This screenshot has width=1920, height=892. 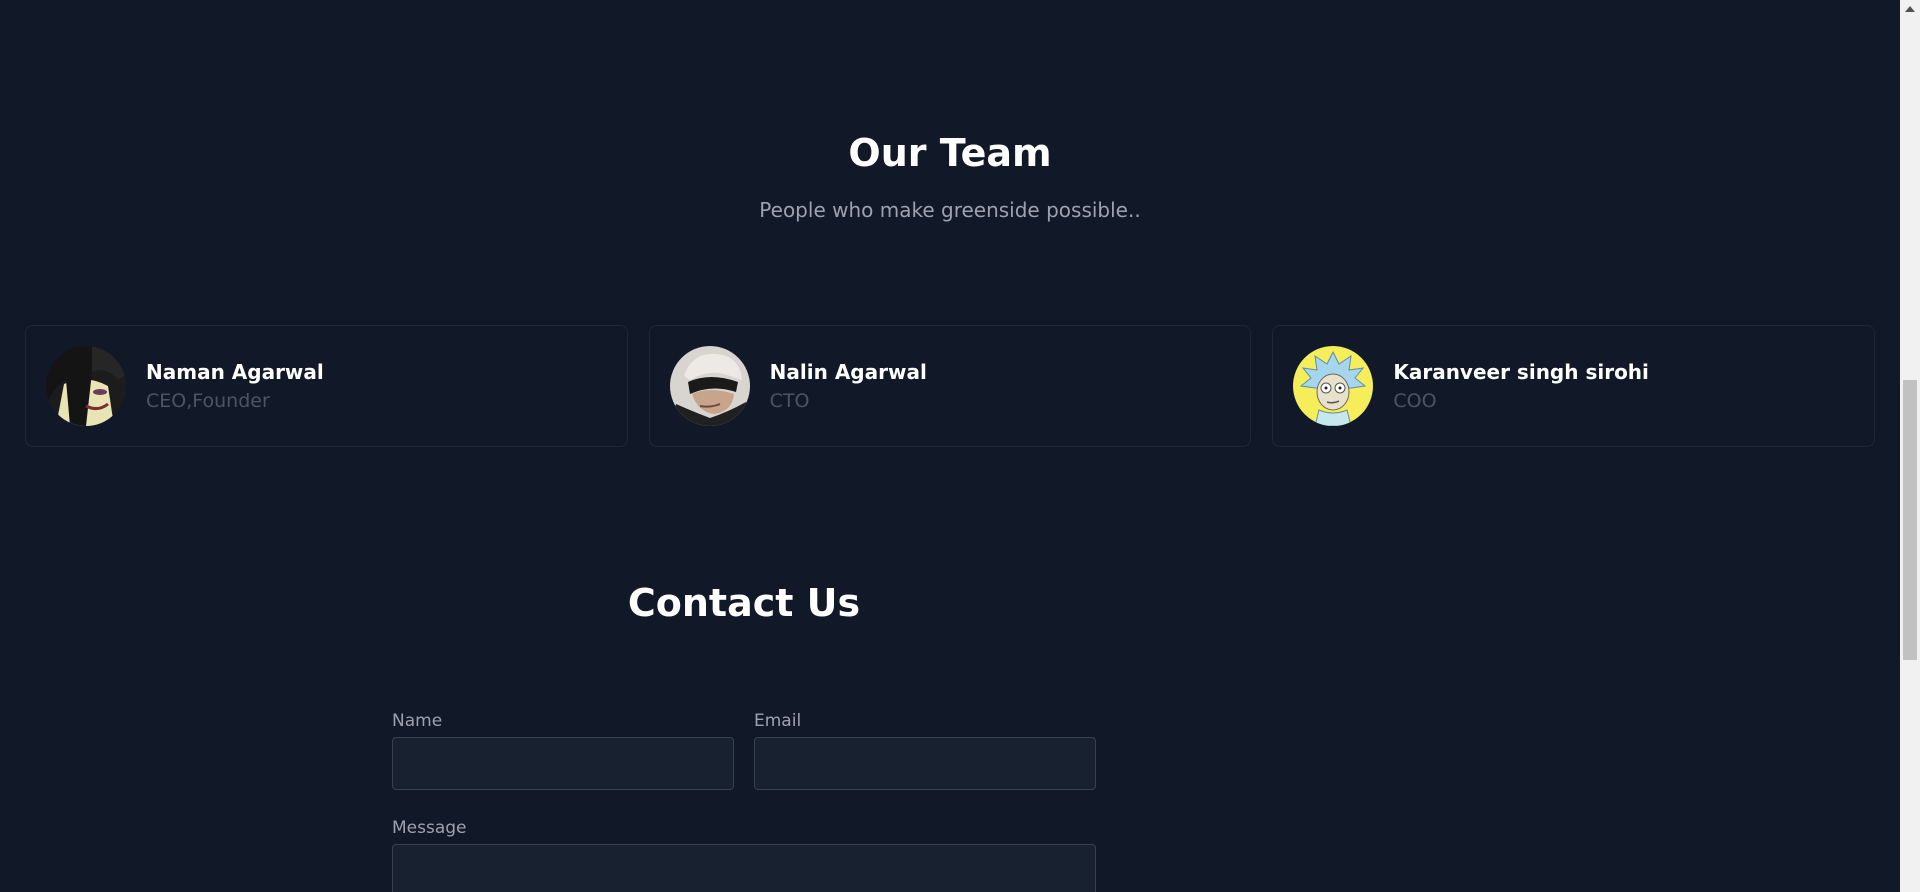 I want to click on member-name: Karanveer singh sirohi, so click(x=1521, y=372).